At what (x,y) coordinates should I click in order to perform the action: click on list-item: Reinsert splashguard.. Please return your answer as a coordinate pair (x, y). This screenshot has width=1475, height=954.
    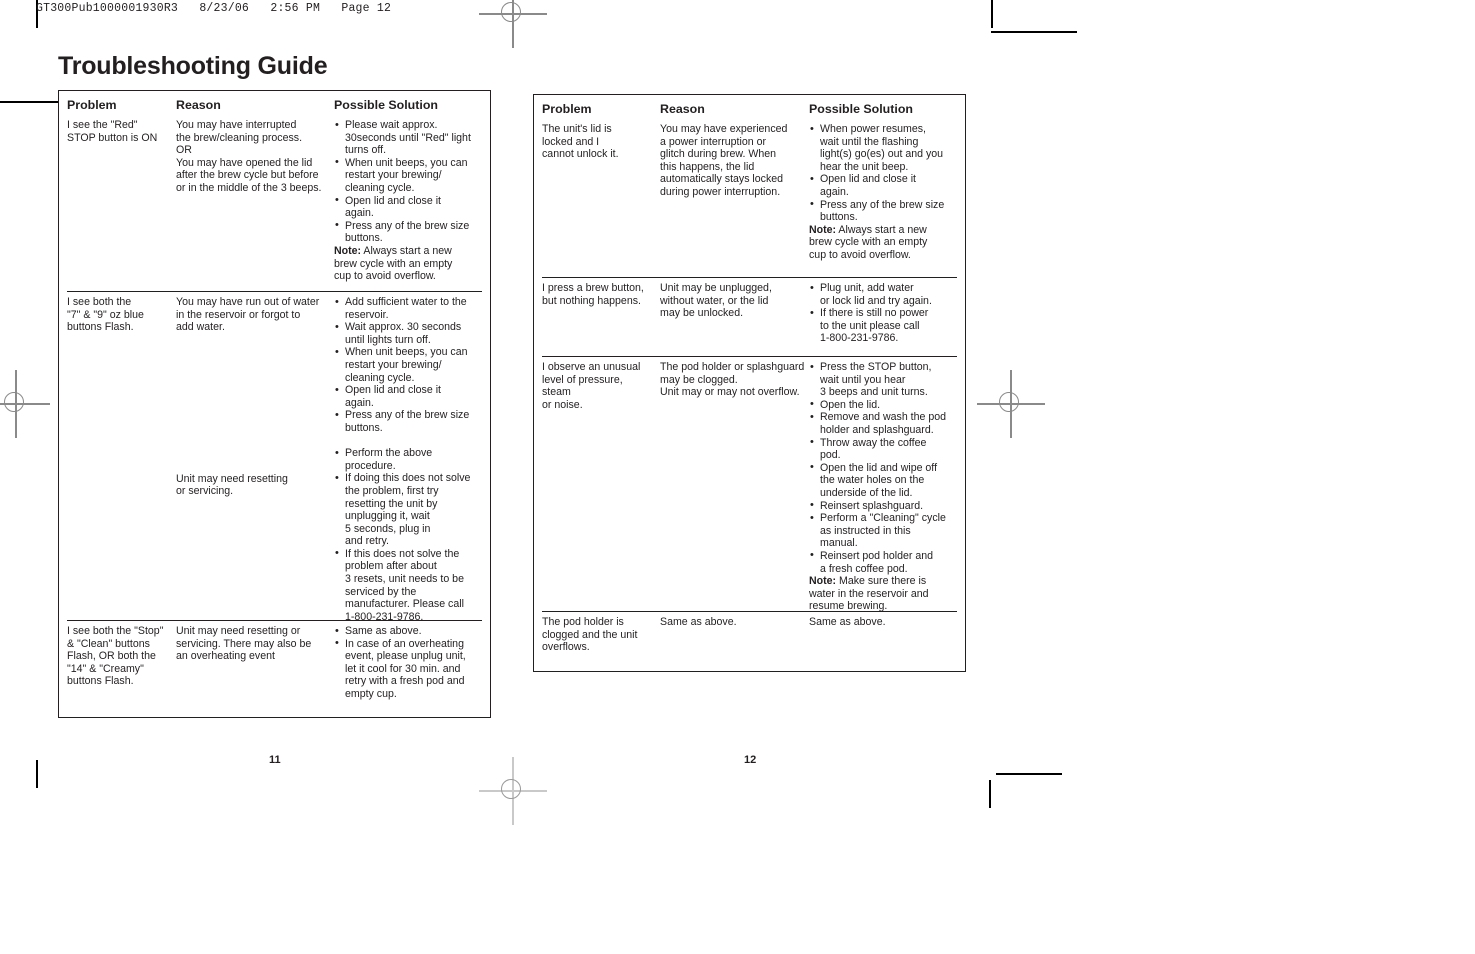
    Looking at the image, I should click on (884, 506).